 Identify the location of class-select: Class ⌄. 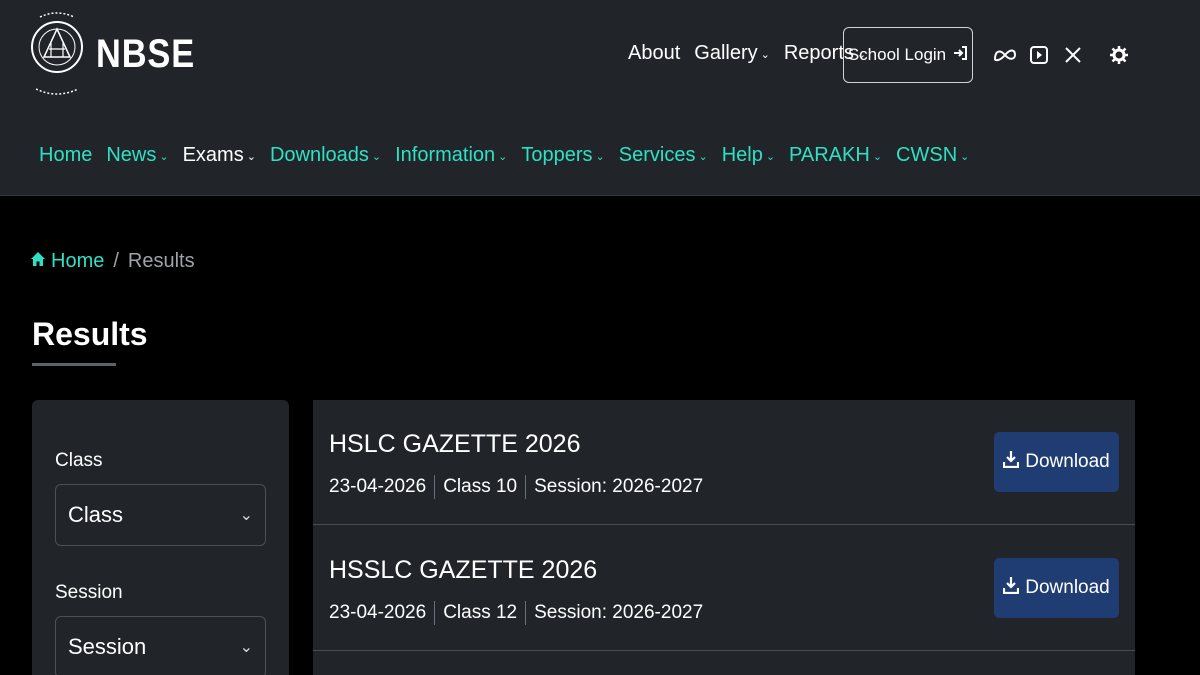
(160, 515).